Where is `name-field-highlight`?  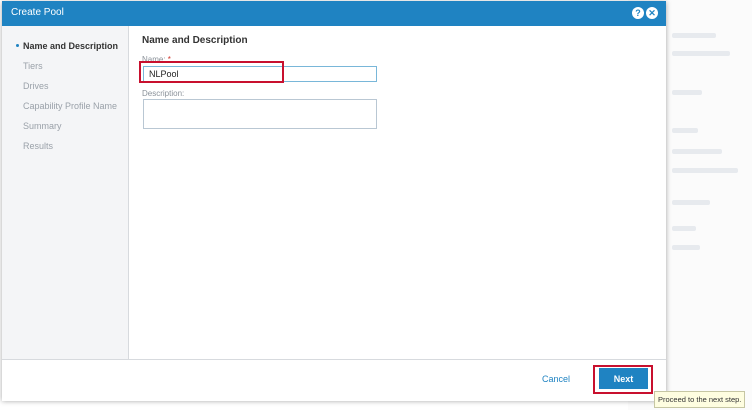
name-field-highlight is located at coordinates (211, 72).